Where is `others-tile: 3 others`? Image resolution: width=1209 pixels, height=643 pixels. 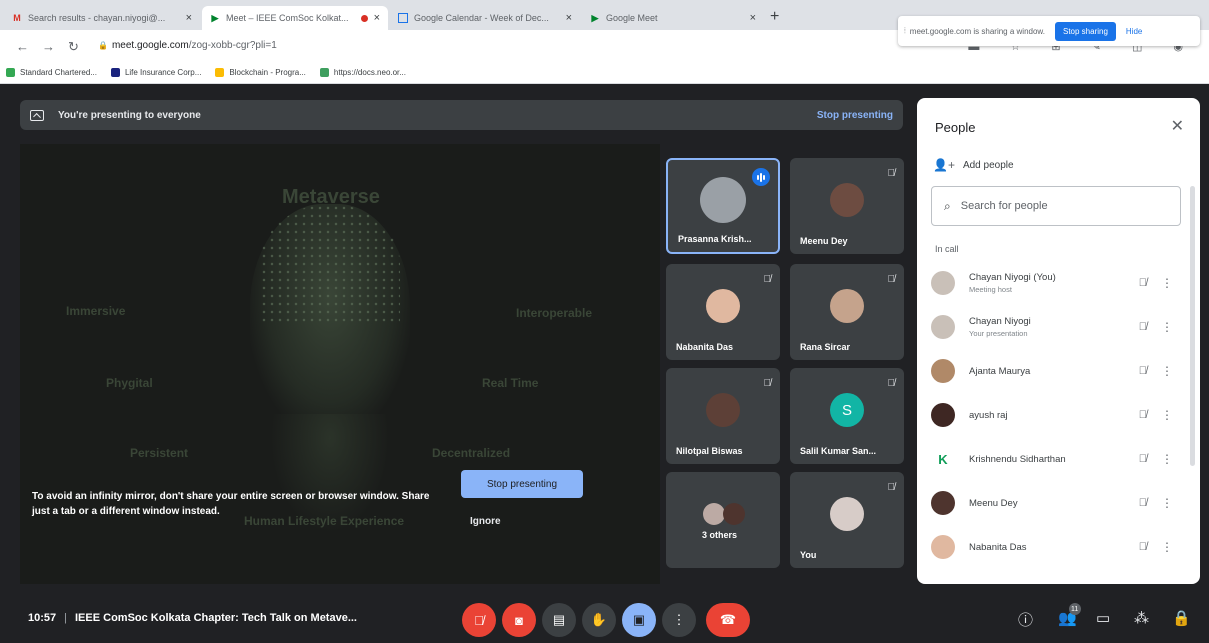
others-tile: 3 others is located at coordinates (723, 520).